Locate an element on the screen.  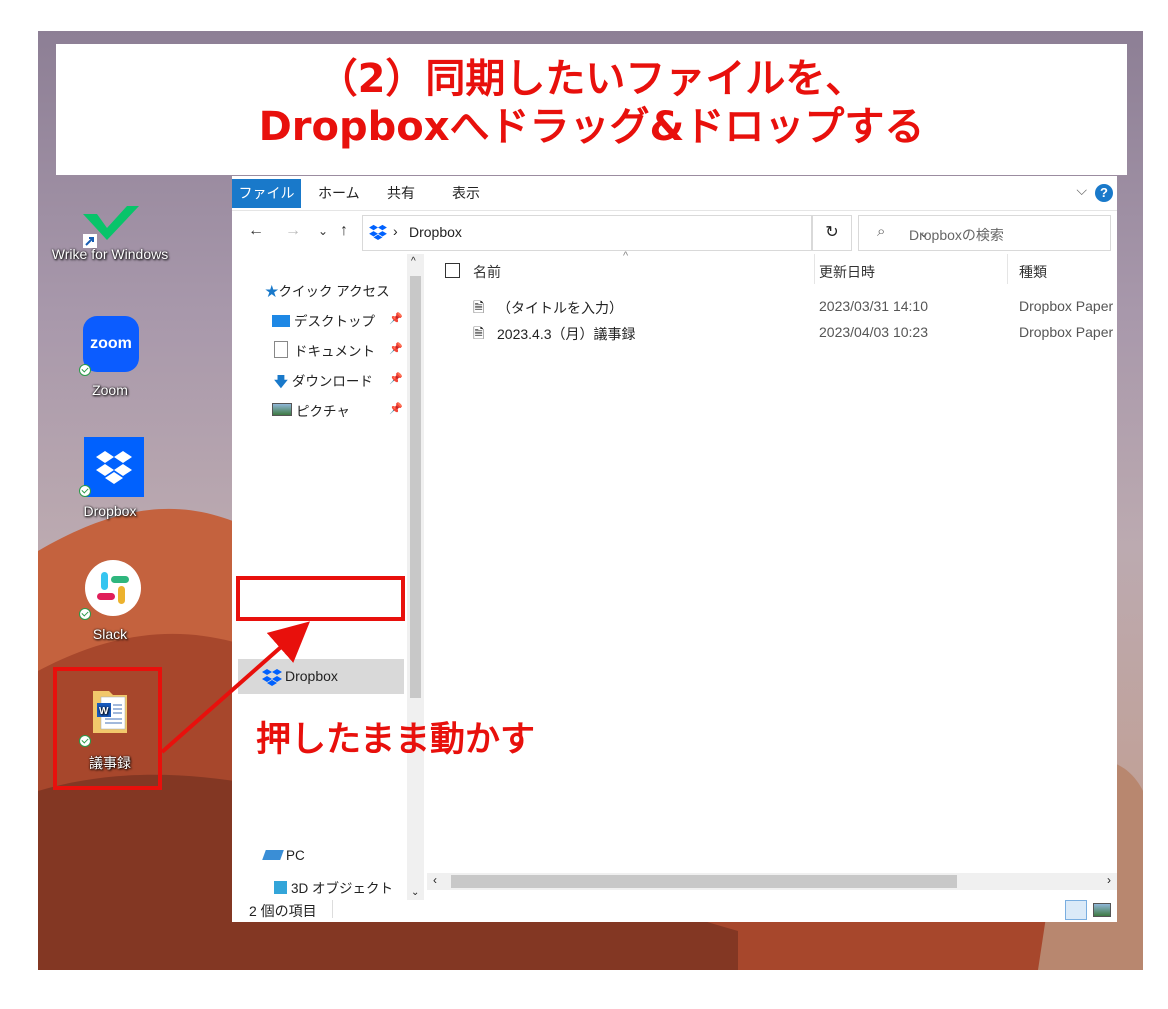
pc-icon is located at coordinates (273, 855).